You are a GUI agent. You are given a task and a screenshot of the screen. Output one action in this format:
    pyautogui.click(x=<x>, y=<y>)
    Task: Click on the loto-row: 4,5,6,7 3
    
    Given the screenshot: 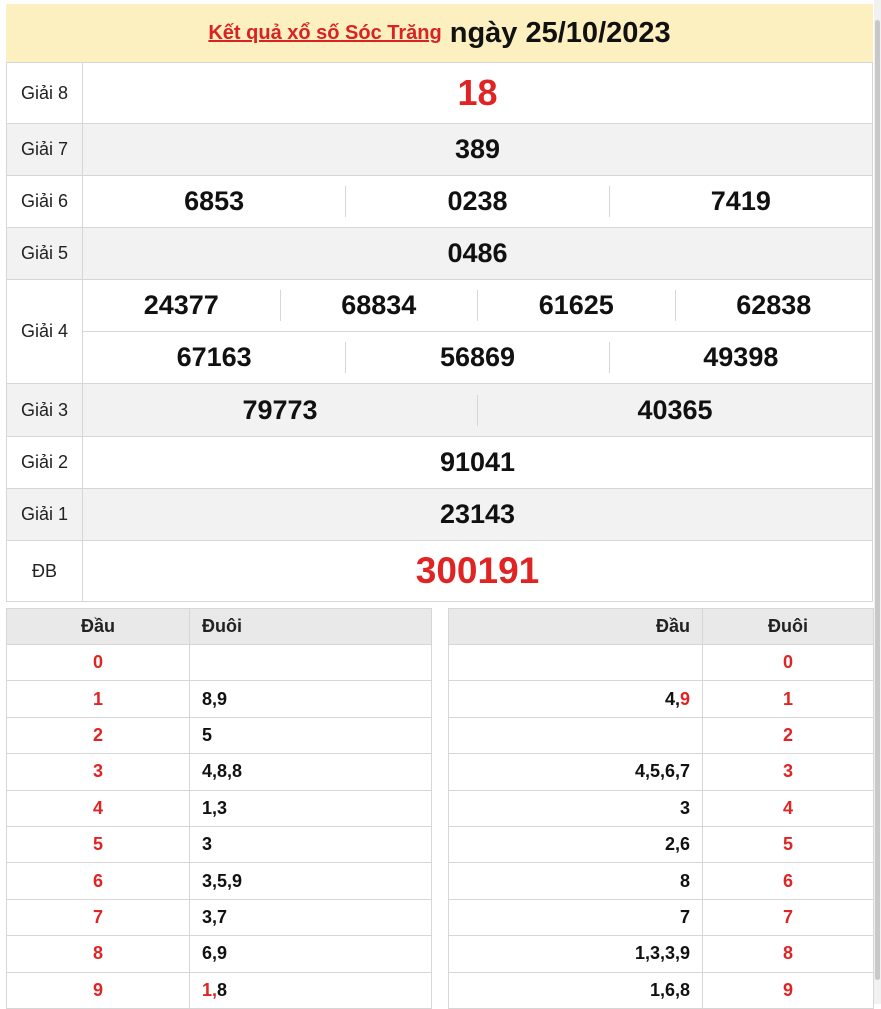 What is the action you would take?
    pyautogui.click(x=661, y=772)
    